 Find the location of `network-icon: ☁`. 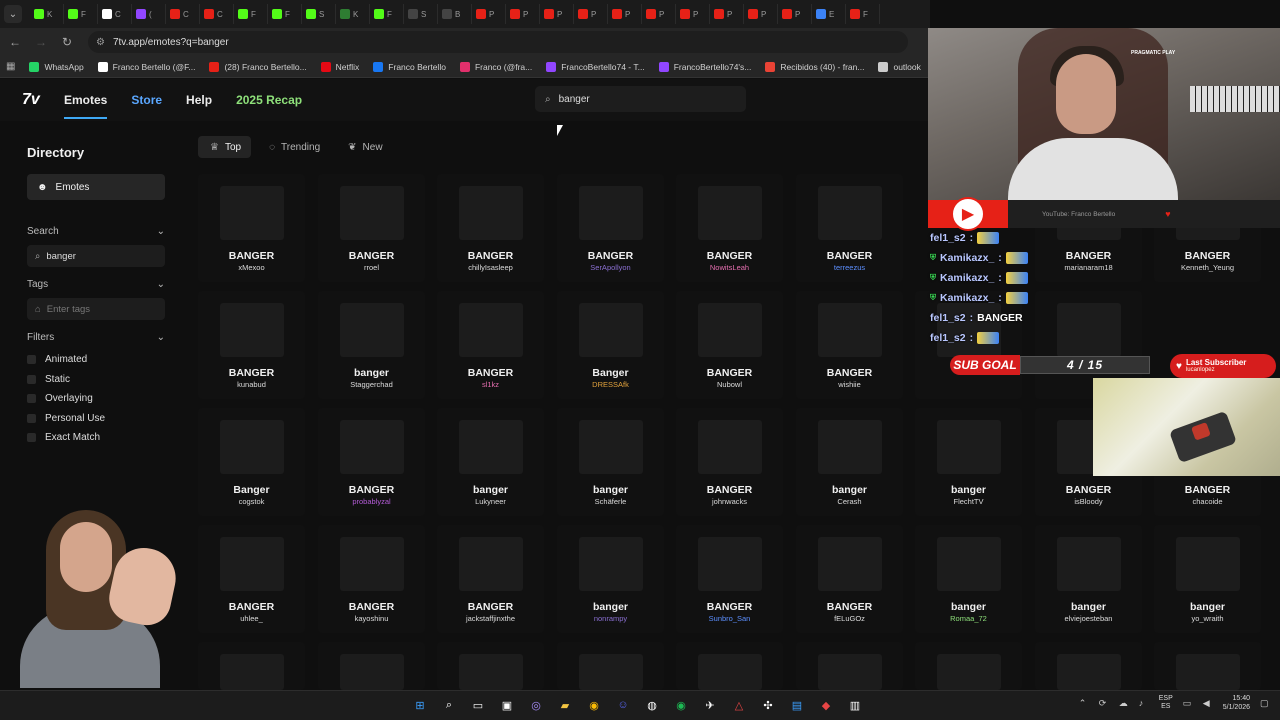

network-icon: ☁ is located at coordinates (1124, 703).